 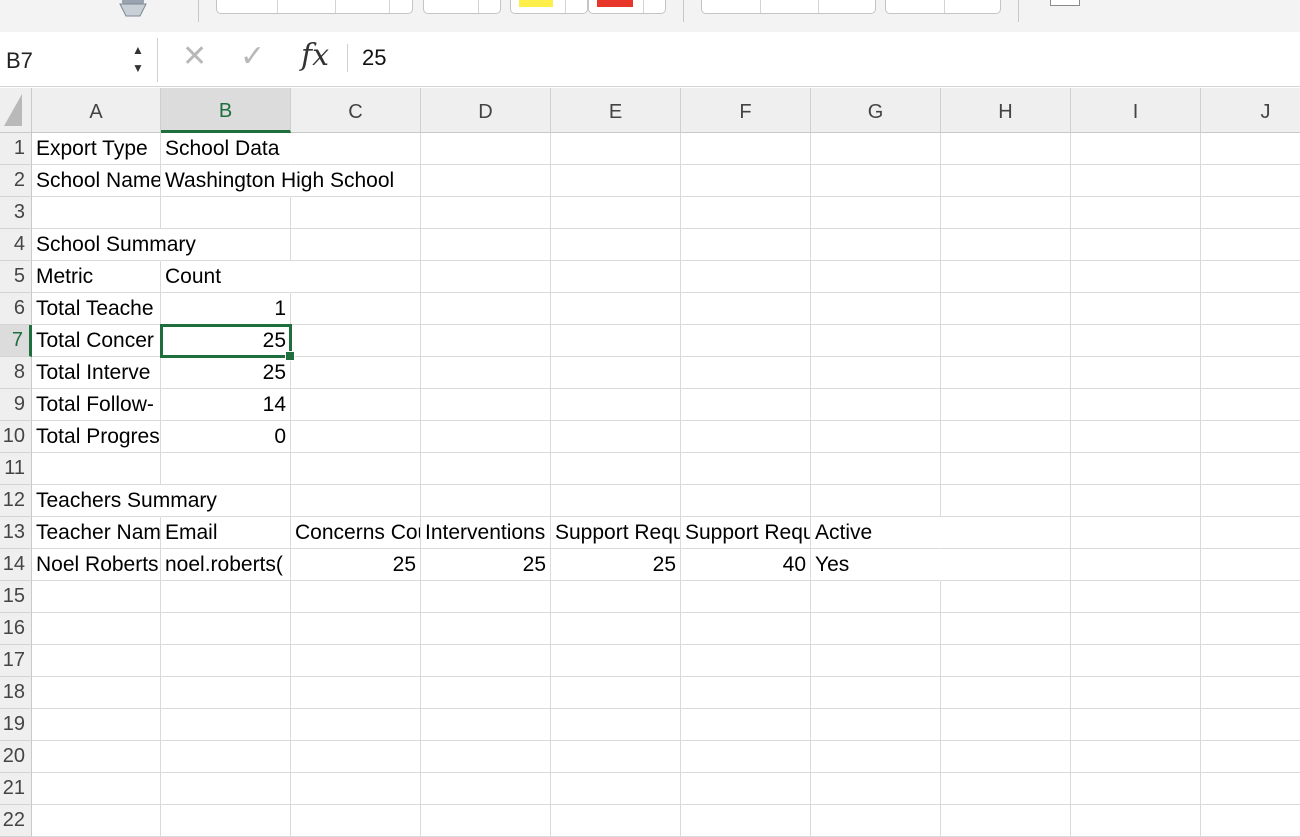 What do you see at coordinates (1136, 501) in the screenshot?
I see `cell-i12` at bounding box center [1136, 501].